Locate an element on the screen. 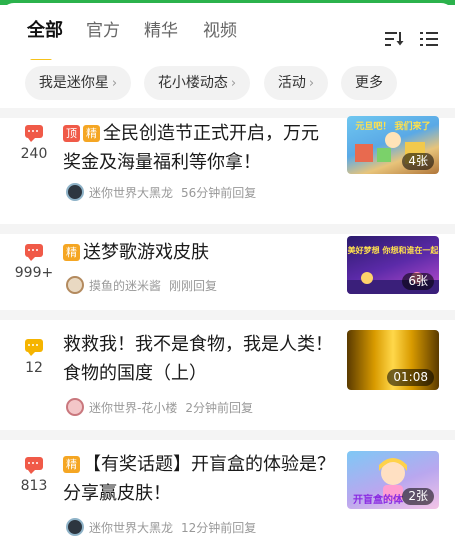 This screenshot has width=455, height=548. author-name: 摸鱼的迷米酱 is located at coordinates (125, 286).